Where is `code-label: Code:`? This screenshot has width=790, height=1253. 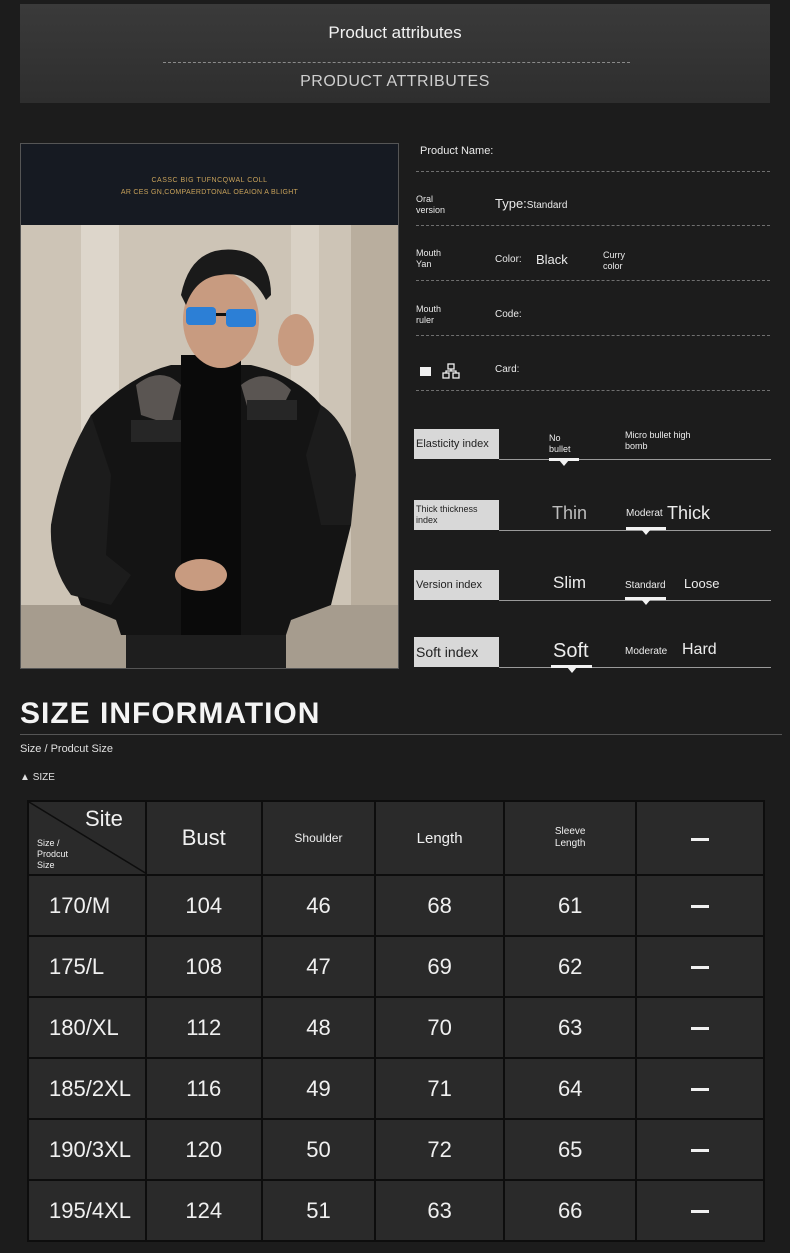 code-label: Code: is located at coordinates (508, 314).